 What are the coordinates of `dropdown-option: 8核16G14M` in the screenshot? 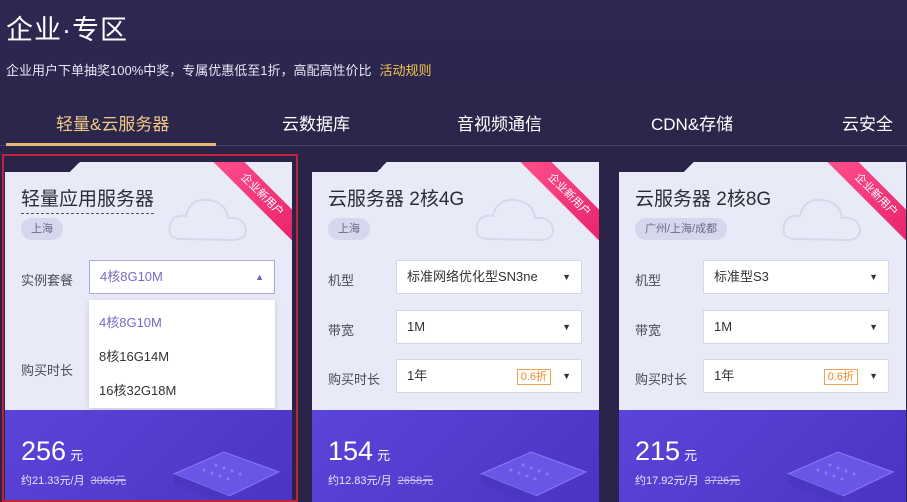 It's located at (134, 355).